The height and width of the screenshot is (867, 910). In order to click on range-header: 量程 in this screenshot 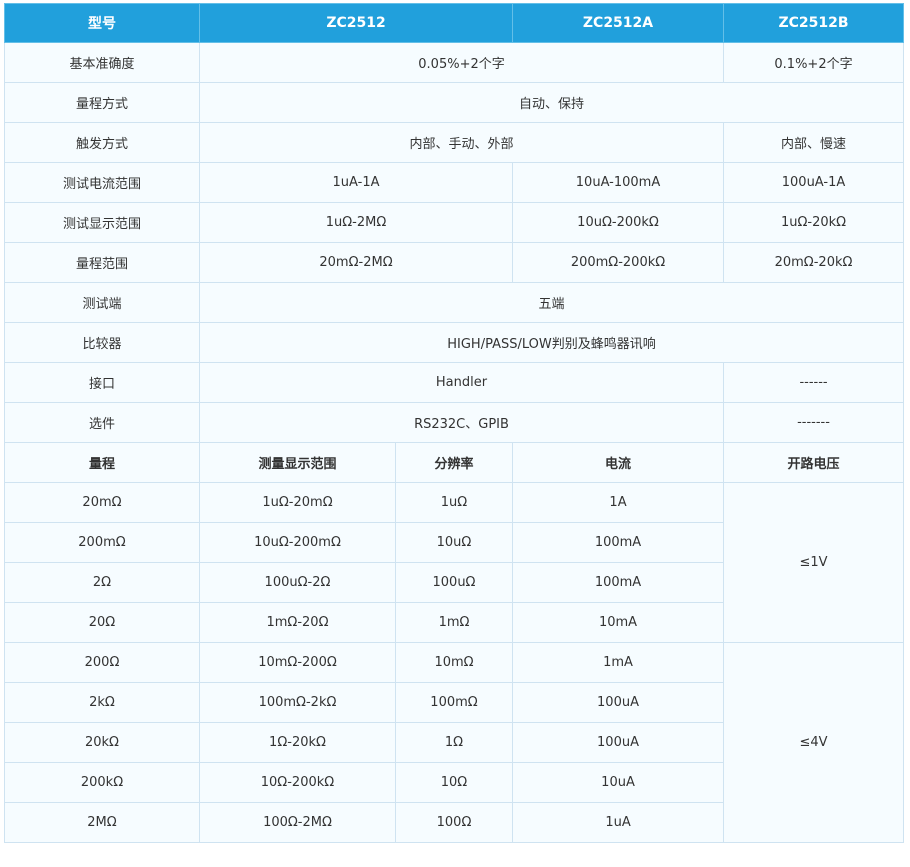, I will do `click(102, 462)`.